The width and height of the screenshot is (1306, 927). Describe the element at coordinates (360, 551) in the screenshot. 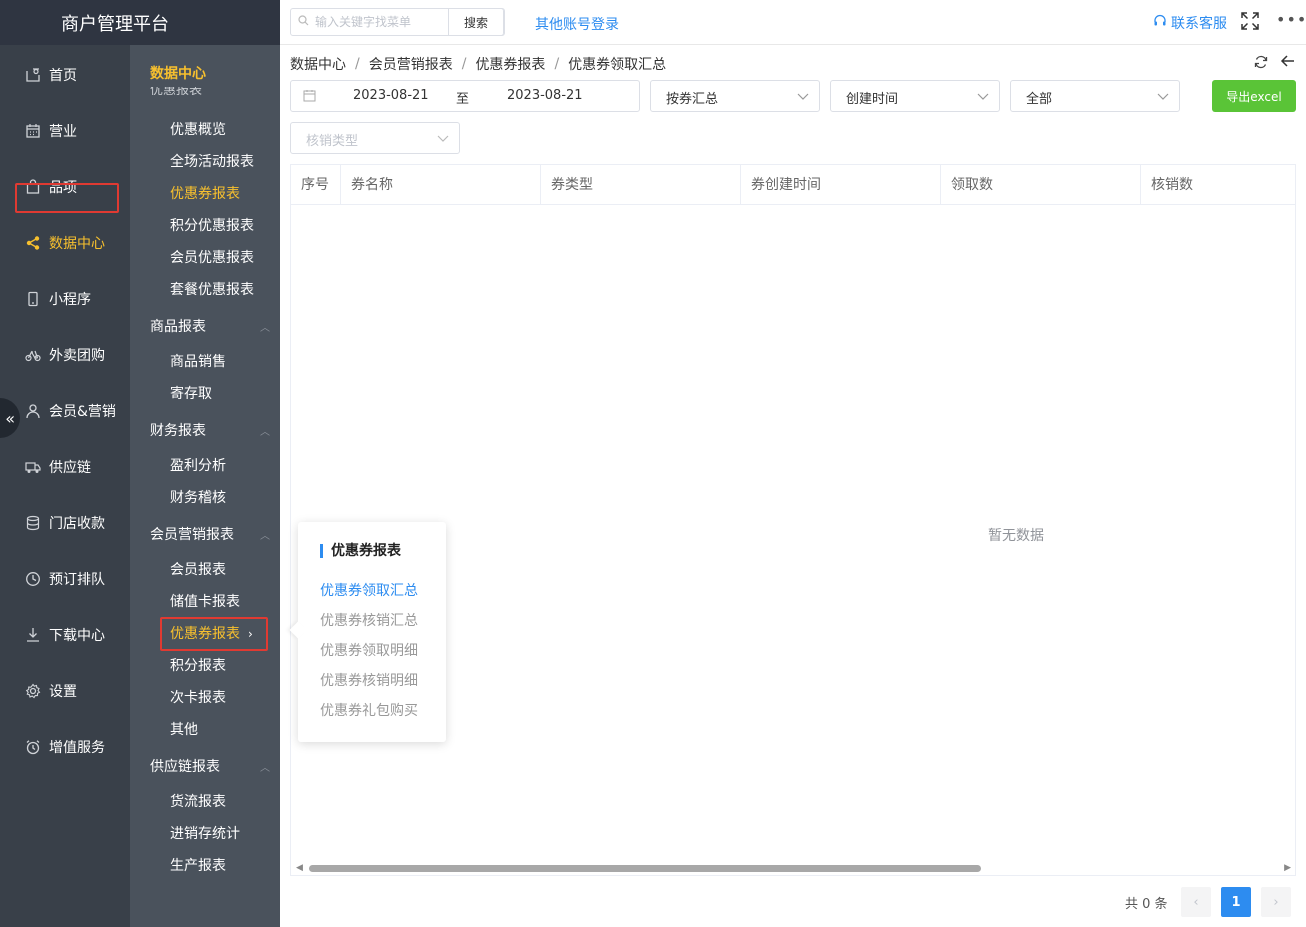

I see `popover-title: 优惠券报表` at that location.